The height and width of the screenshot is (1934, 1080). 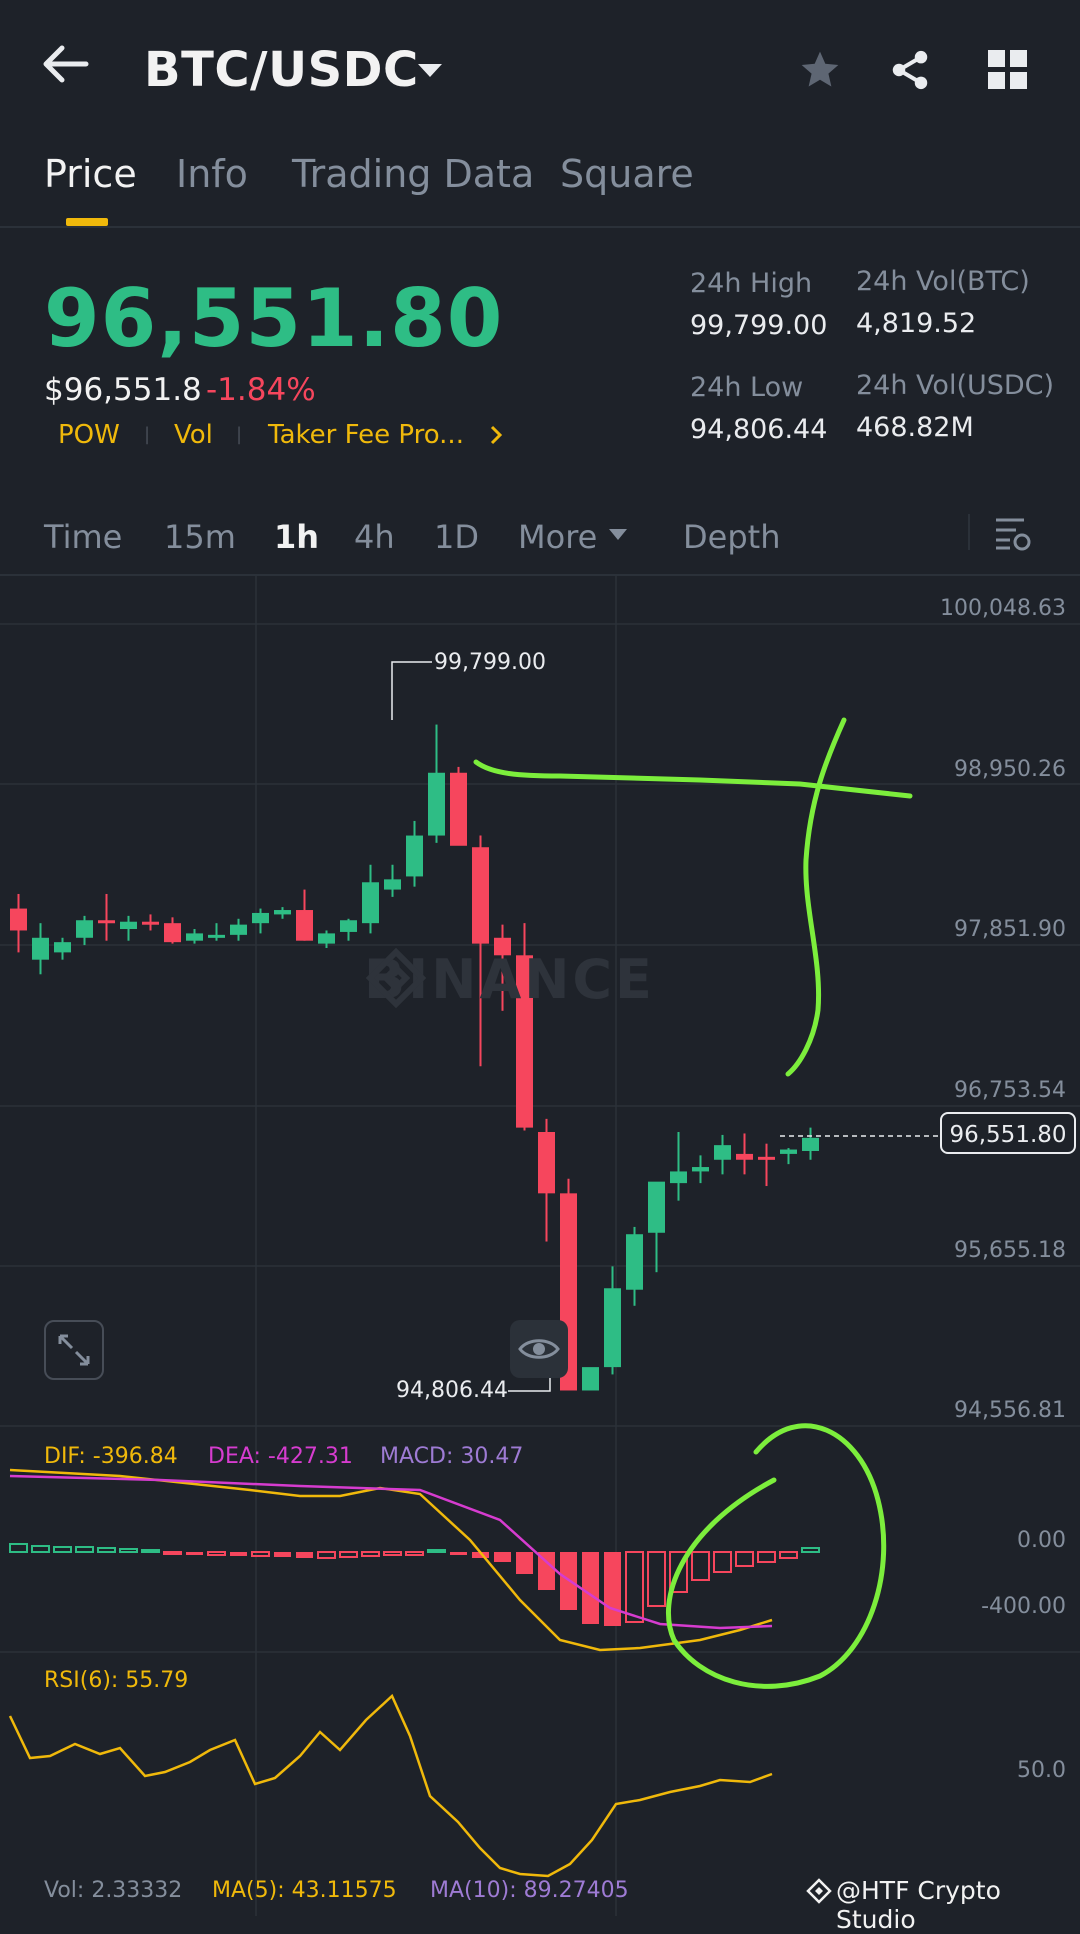 I want to click on grid-menu-button, so click(x=1008, y=70).